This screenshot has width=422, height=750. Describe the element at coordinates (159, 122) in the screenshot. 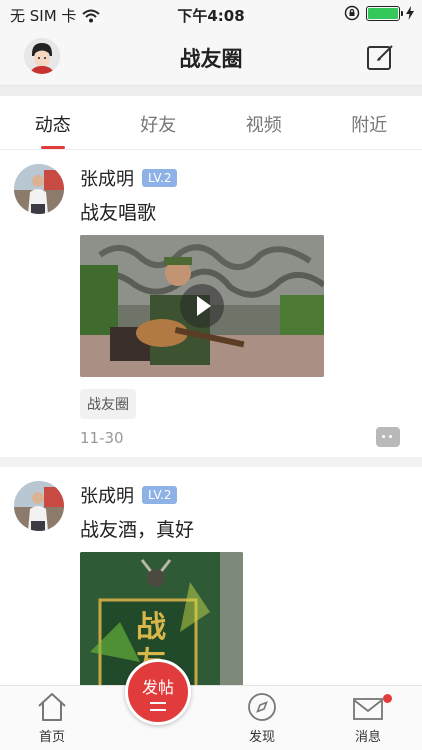

I see `tab-friends: 好友` at that location.